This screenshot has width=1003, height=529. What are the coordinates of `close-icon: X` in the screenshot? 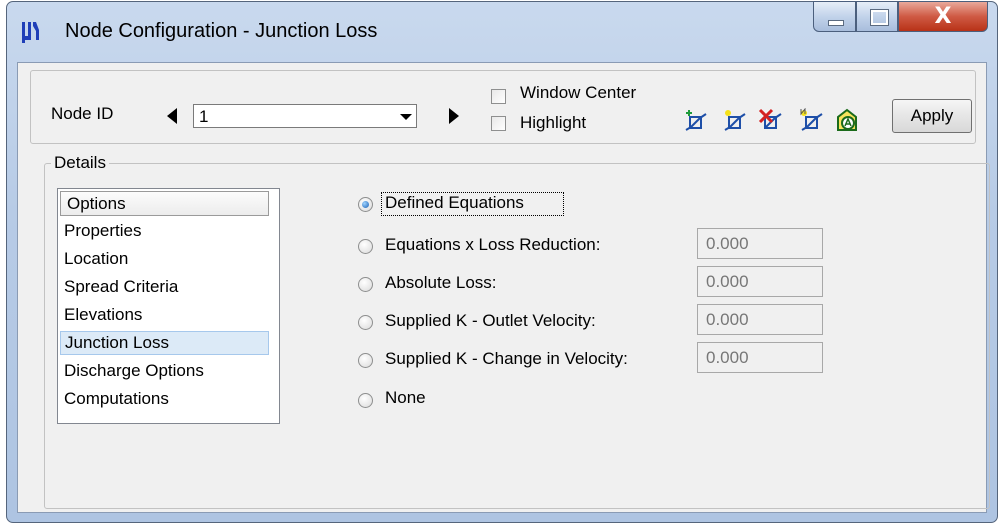 It's located at (943, 16).